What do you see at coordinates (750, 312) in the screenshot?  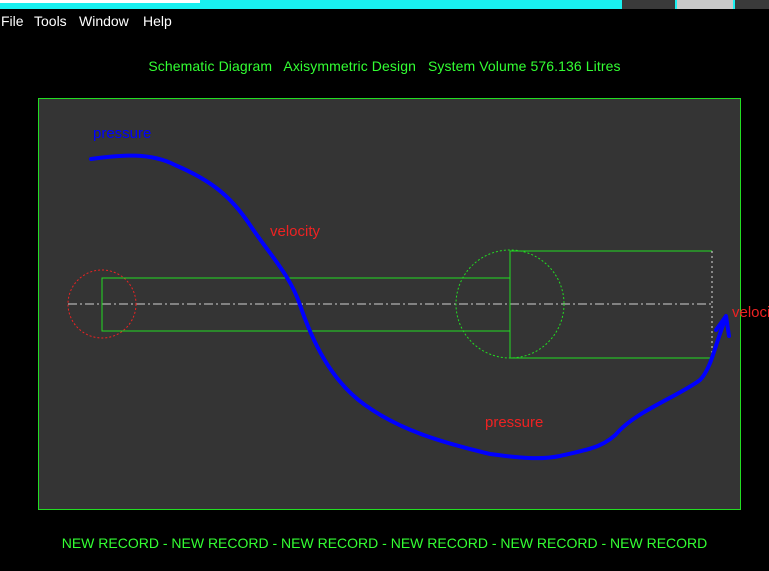 I see `label-velocity-right: velocity` at bounding box center [750, 312].